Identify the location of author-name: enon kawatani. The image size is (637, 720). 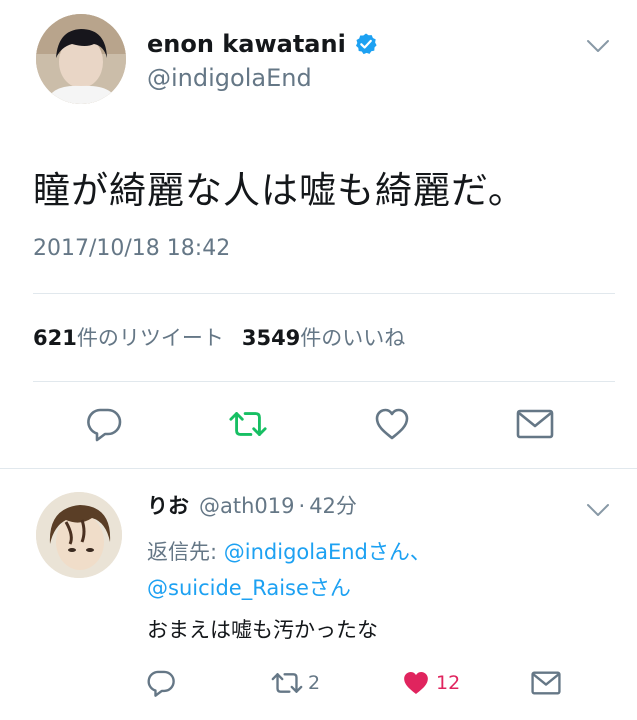
(262, 44).